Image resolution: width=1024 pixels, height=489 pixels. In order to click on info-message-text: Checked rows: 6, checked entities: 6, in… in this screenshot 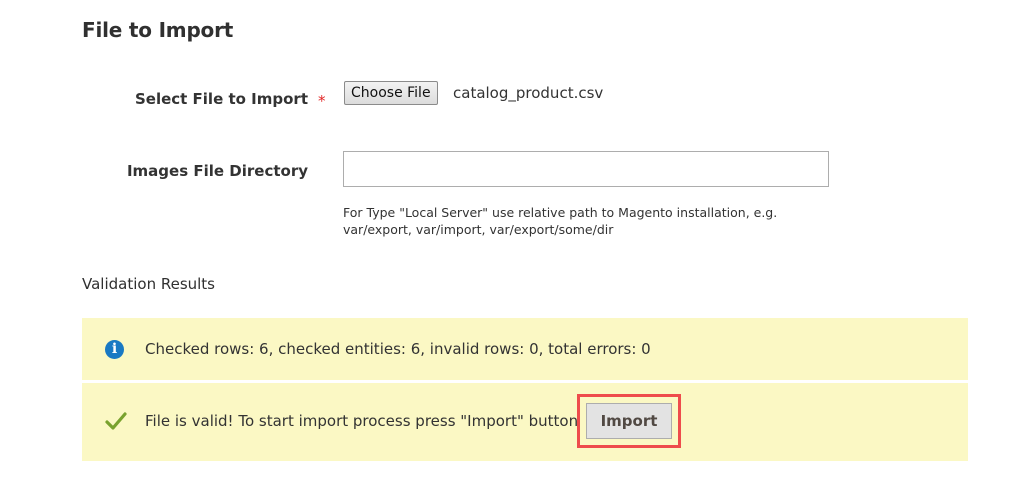, I will do `click(398, 349)`.